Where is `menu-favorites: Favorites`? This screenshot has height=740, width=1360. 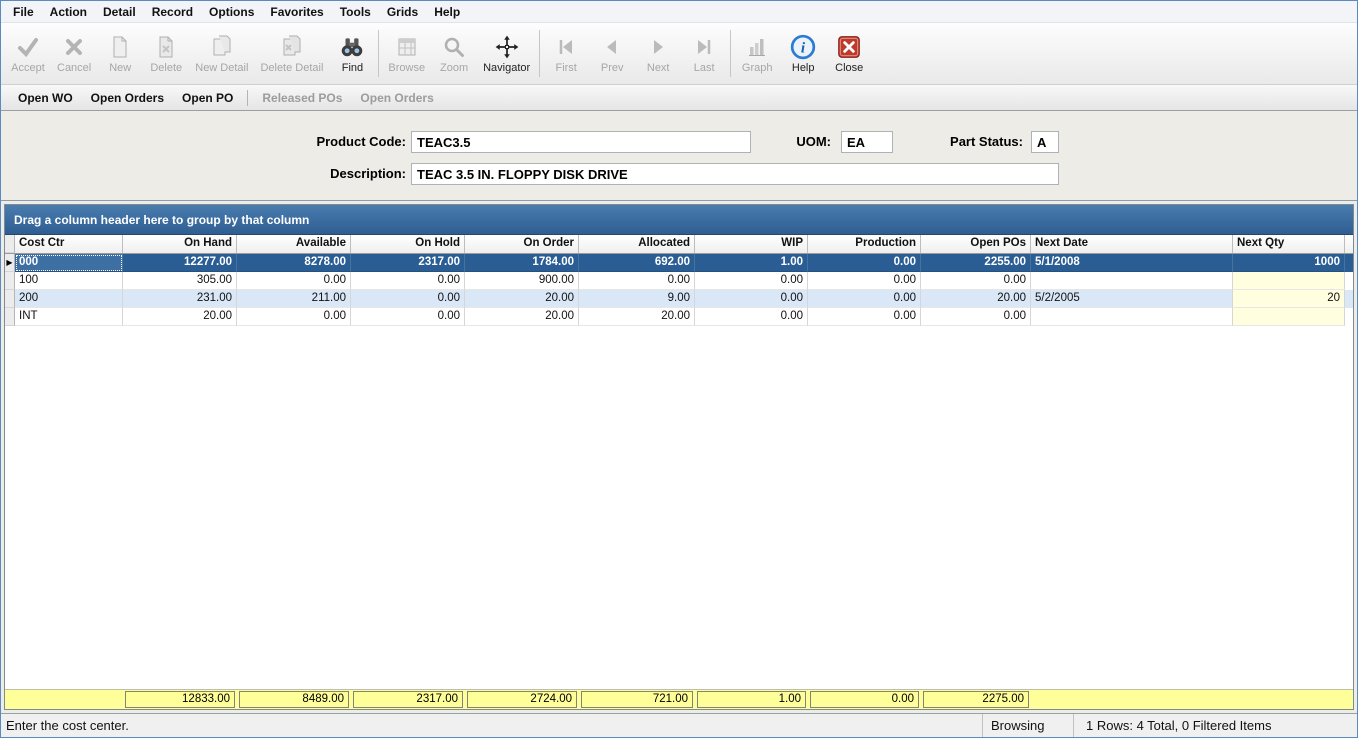
menu-favorites: Favorites is located at coordinates (296, 12).